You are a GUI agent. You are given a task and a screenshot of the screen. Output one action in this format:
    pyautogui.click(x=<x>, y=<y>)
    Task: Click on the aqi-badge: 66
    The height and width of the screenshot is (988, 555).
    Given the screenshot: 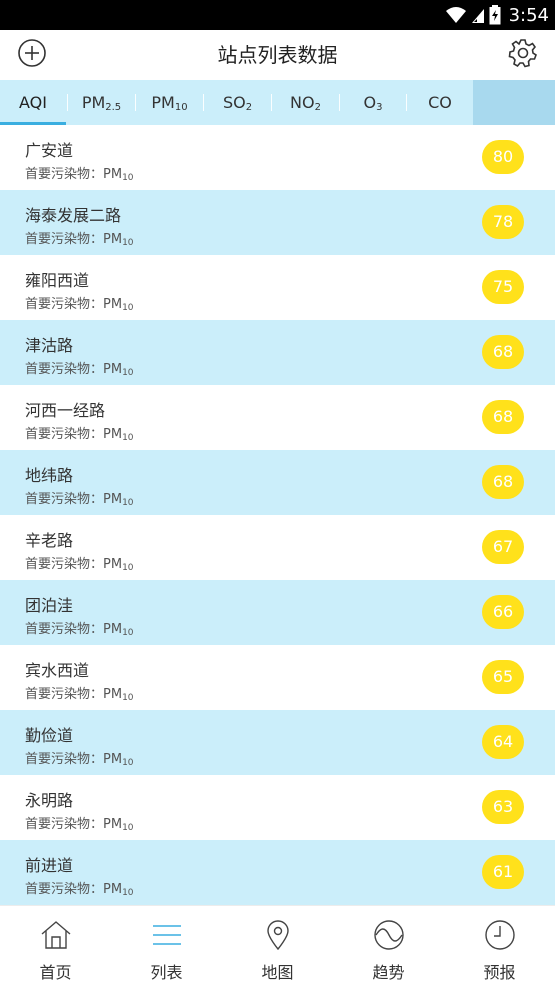 What is the action you would take?
    pyautogui.click(x=503, y=612)
    